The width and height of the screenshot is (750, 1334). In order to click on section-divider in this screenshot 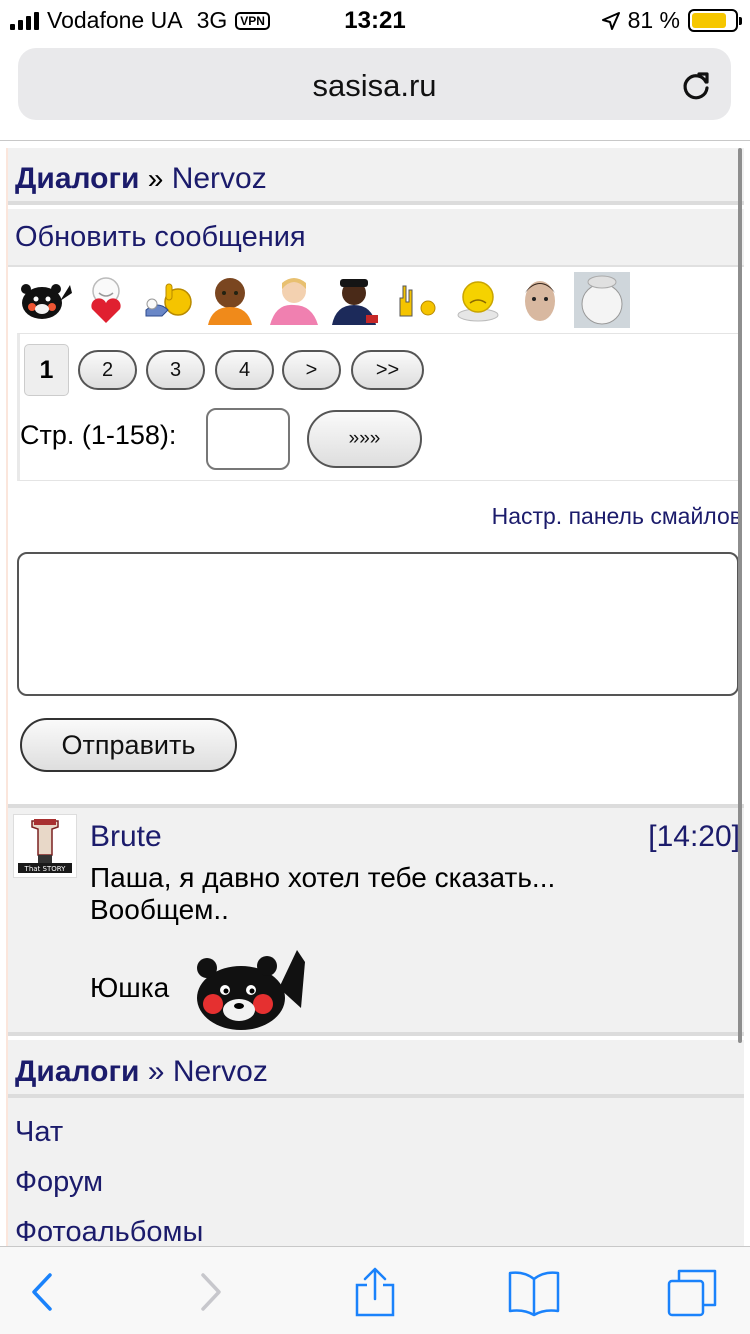, I will do `click(376, 790)`.